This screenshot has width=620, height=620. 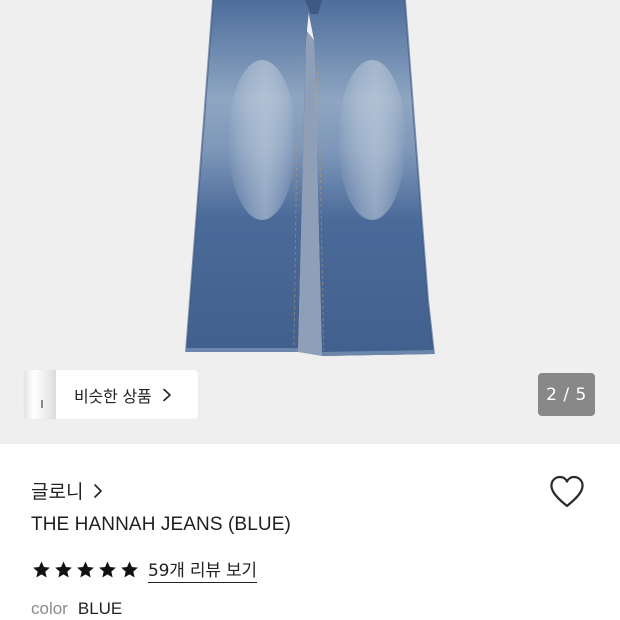 What do you see at coordinates (566, 394) in the screenshot?
I see `image-page-counter: 2 / 5` at bounding box center [566, 394].